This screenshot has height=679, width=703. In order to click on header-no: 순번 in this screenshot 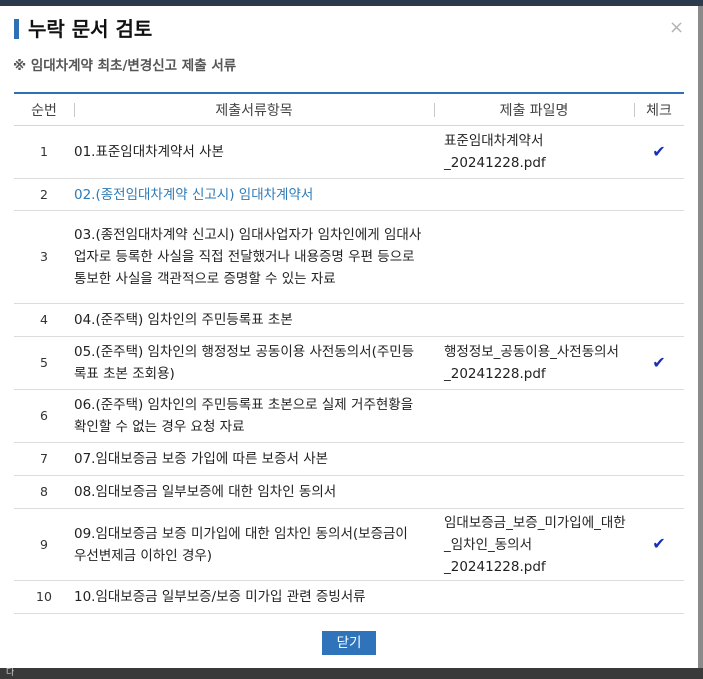, I will do `click(44, 110)`.